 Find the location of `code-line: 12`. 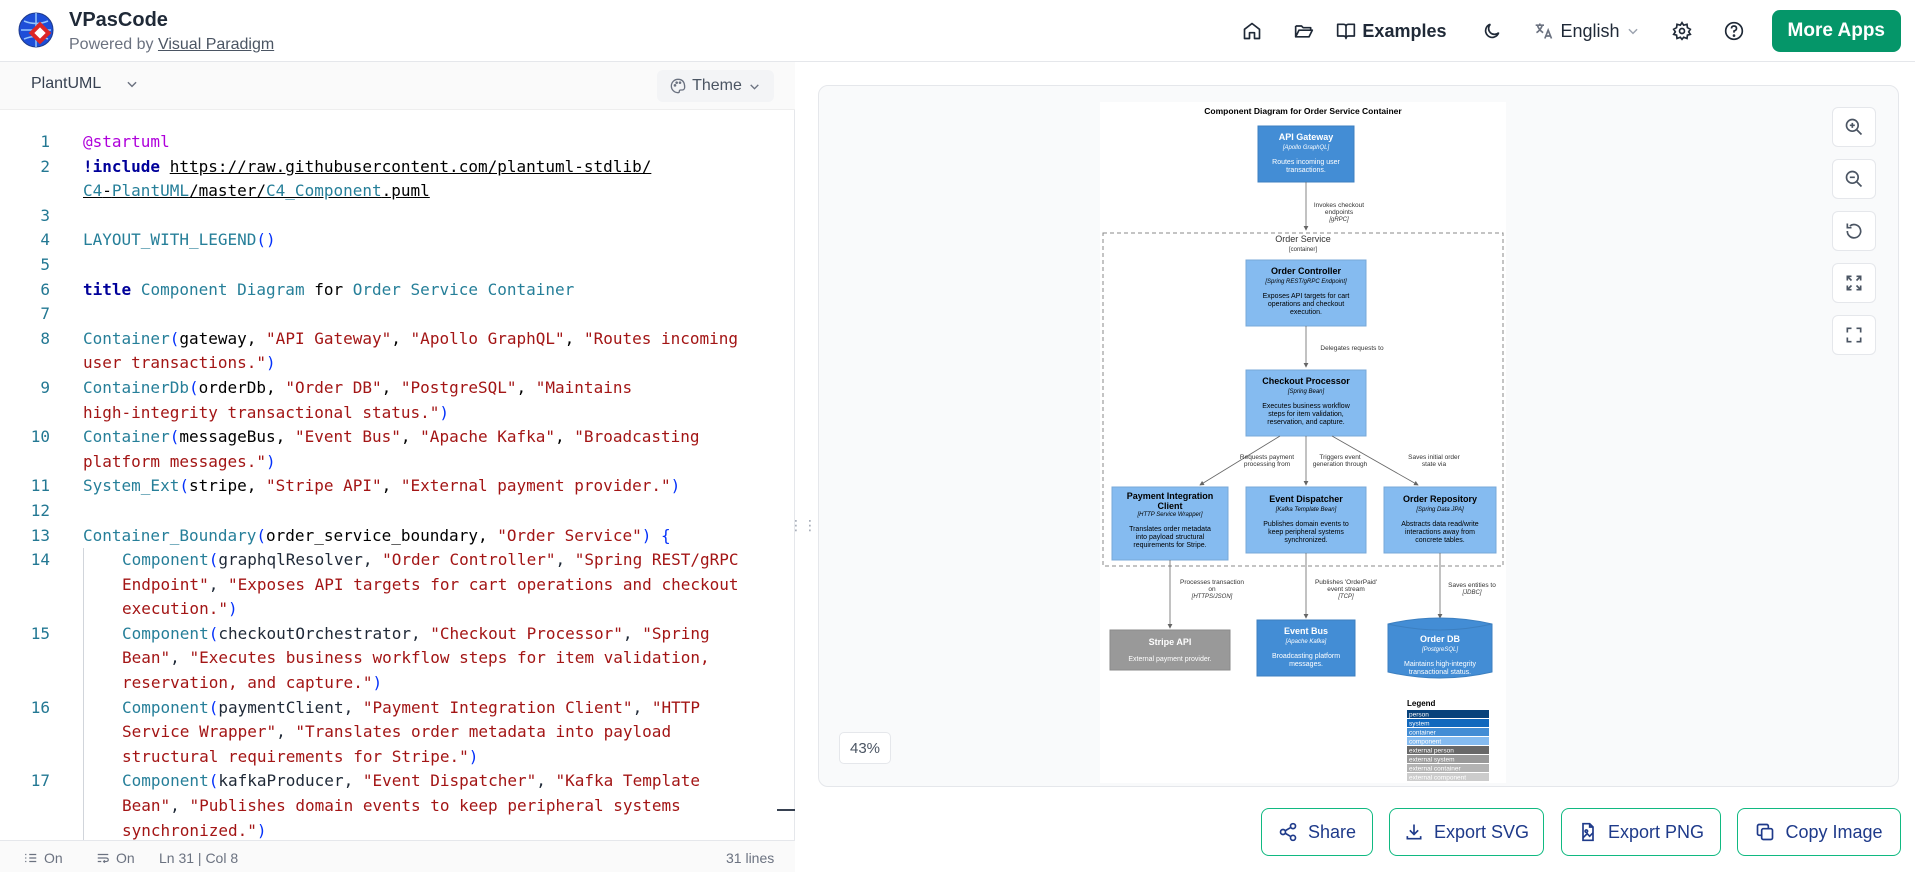

code-line: 12 is located at coordinates (387, 511).